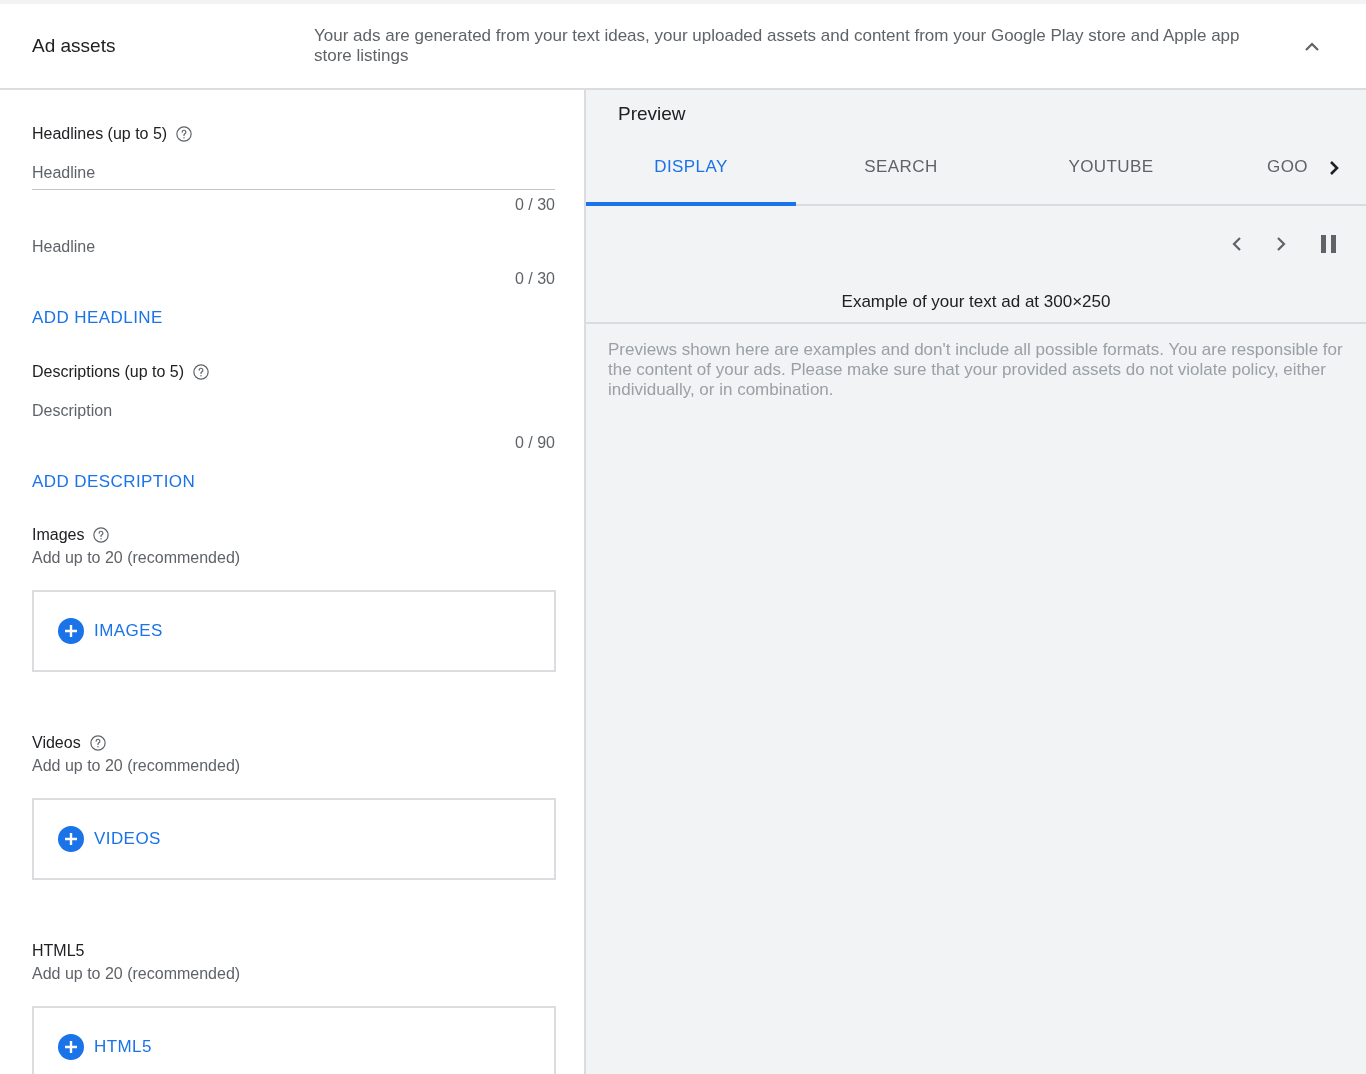 This screenshot has width=1366, height=1074. I want to click on add-link: ADD DESCRIPTION, so click(114, 482).